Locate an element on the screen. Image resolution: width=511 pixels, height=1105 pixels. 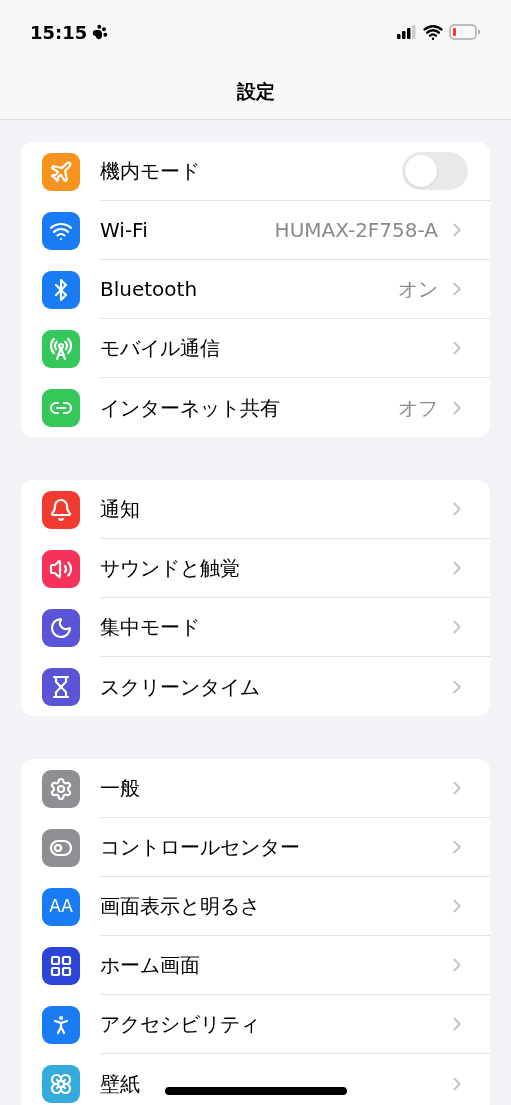
wifi-status-icon is located at coordinates (433, 32).